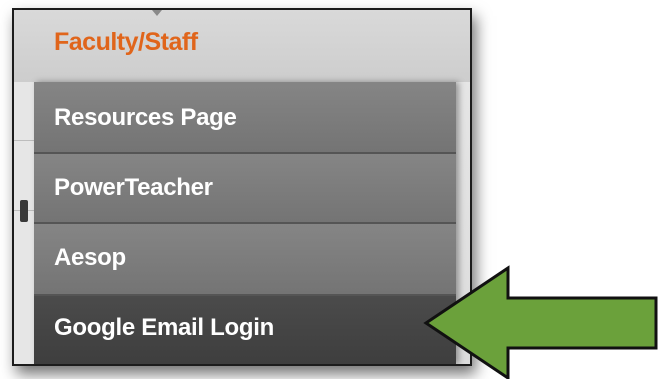 This screenshot has height=379, width=661. What do you see at coordinates (164, 327) in the screenshot?
I see `menu-item-label: Google Email Login` at bounding box center [164, 327].